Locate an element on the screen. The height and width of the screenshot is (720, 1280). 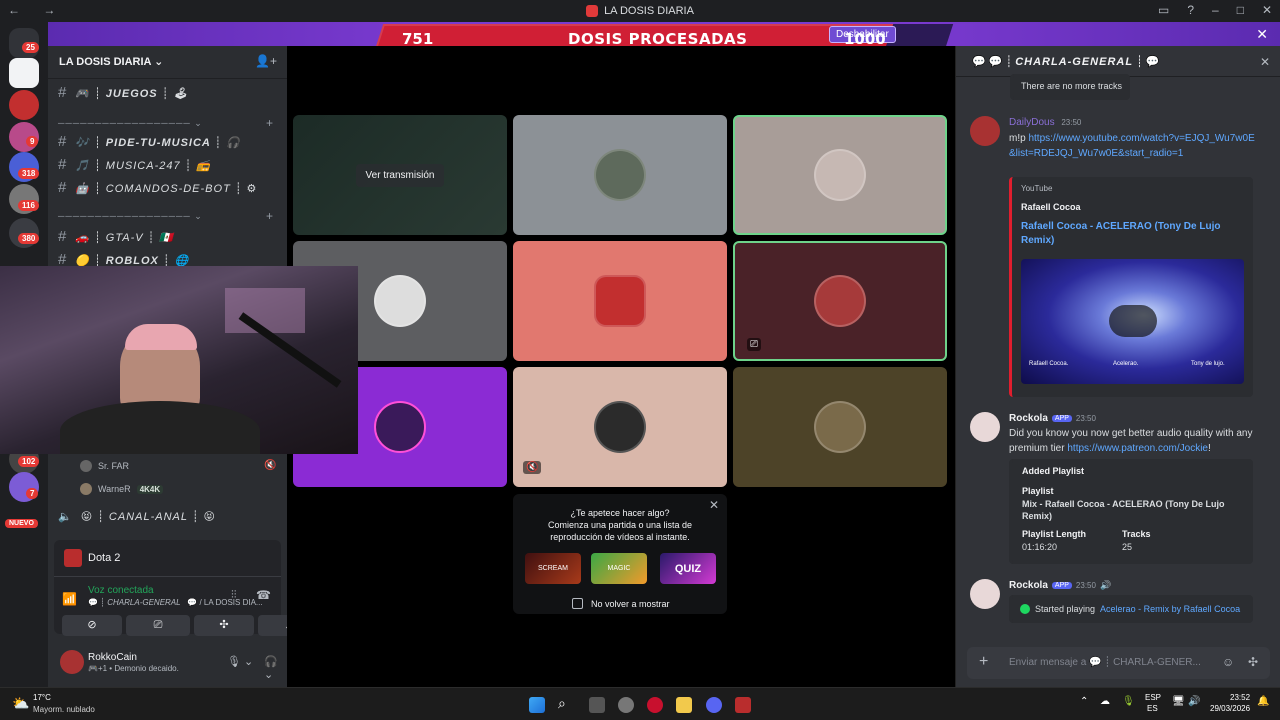
channel-juegos: # 🎮 ┊ JUEGOS ┊ 🕹 is located at coordinates (123, 92).